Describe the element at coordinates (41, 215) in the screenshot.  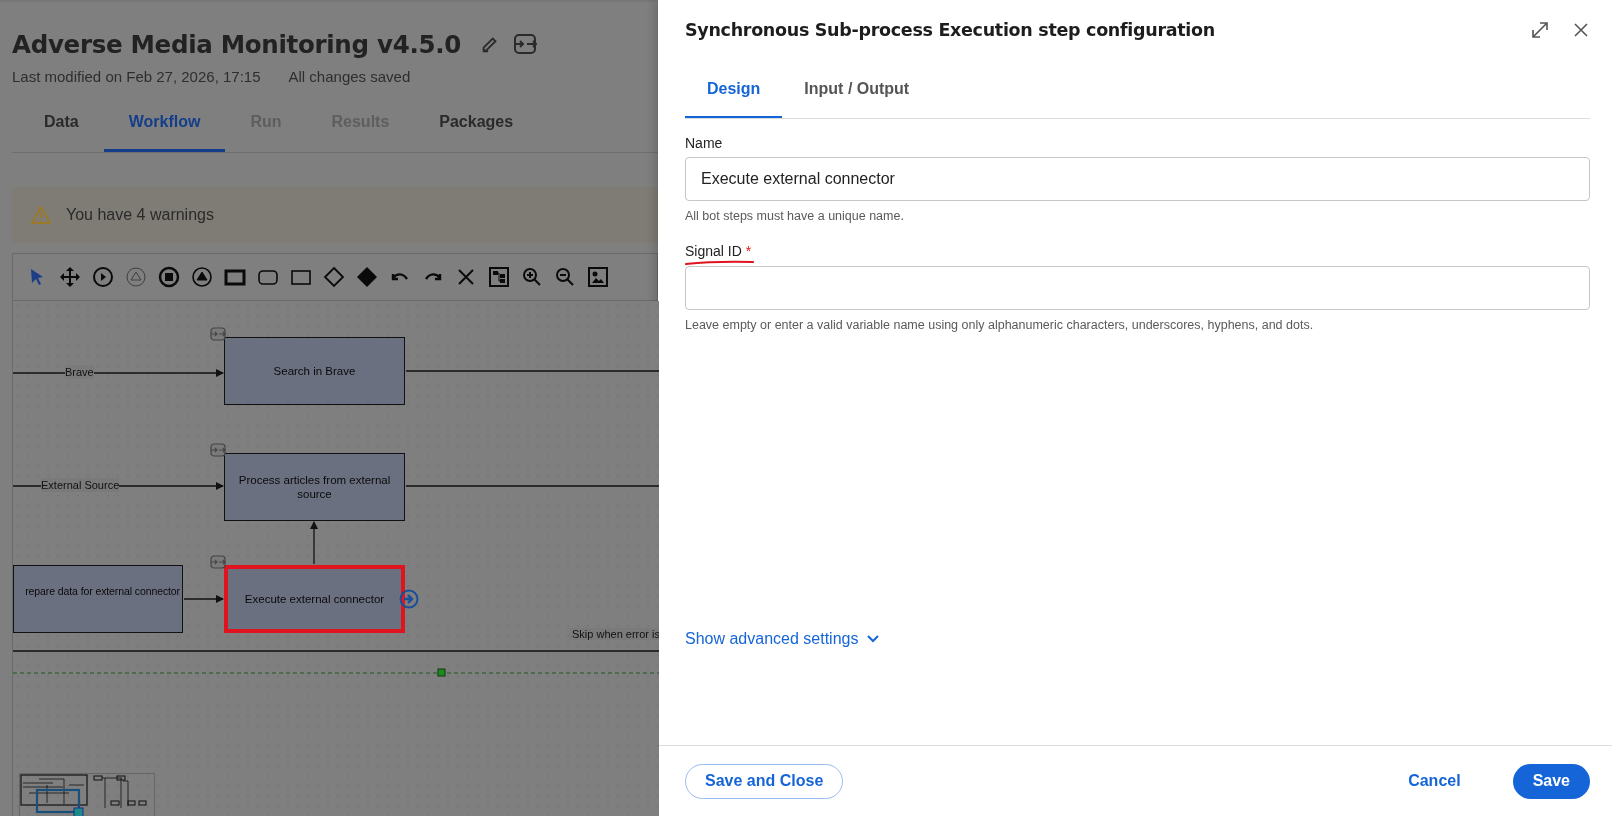
I see `warning-icon` at that location.